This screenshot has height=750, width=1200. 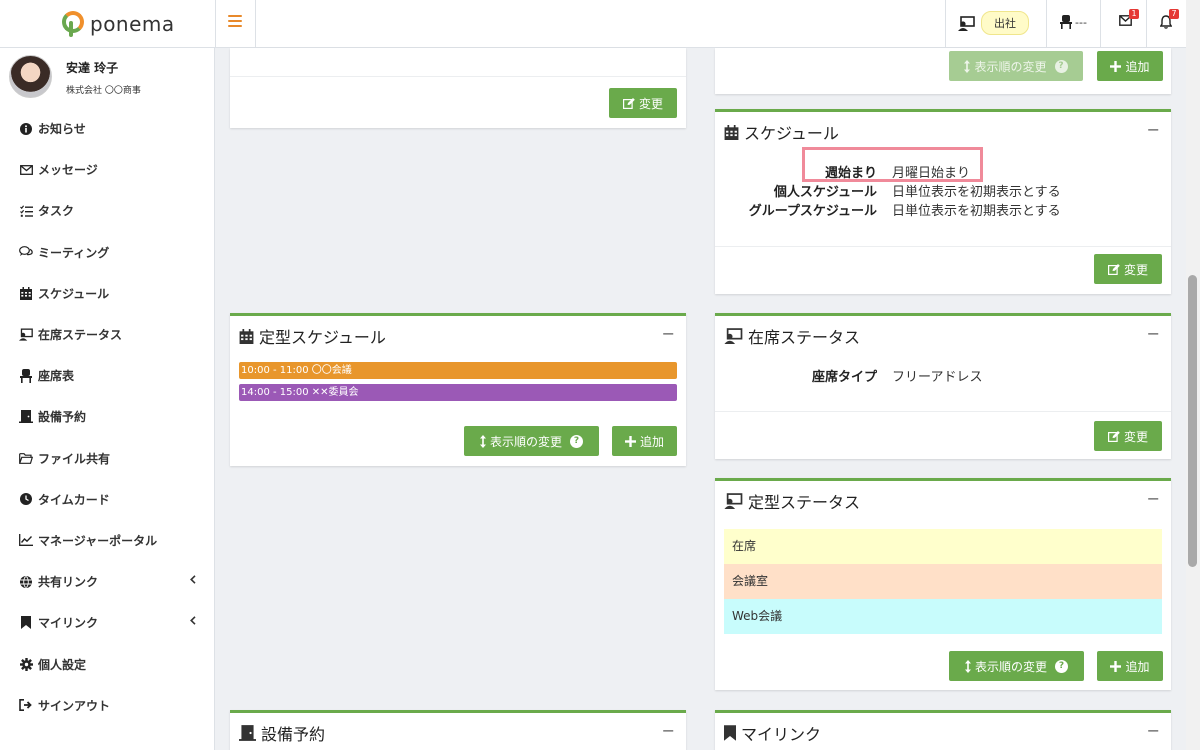 I want to click on scrollbar-thumb, so click(x=1192, y=421).